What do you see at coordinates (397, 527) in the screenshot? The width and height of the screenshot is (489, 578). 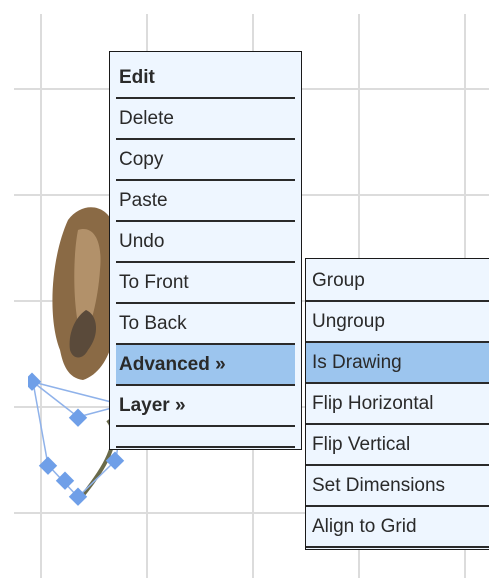 I see `submenu-item-align-to-grid: Align to Grid` at bounding box center [397, 527].